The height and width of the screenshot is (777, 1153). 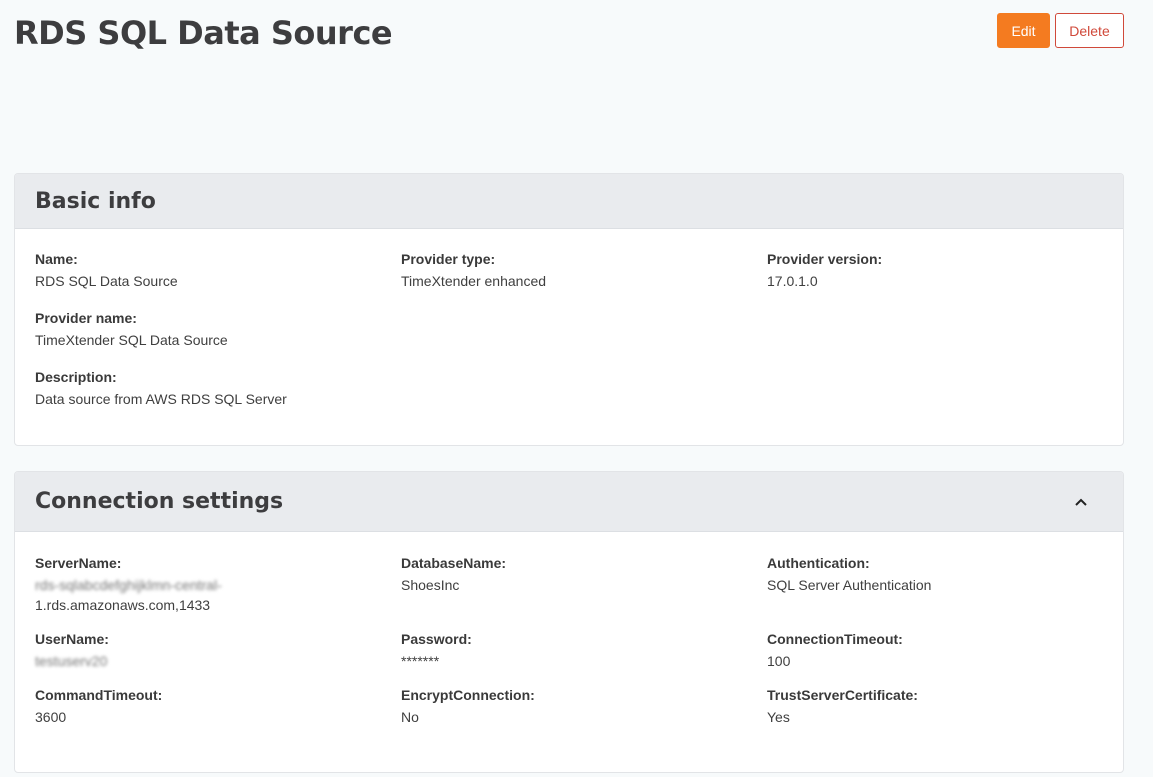 I want to click on field-label: Description:, so click(x=76, y=377).